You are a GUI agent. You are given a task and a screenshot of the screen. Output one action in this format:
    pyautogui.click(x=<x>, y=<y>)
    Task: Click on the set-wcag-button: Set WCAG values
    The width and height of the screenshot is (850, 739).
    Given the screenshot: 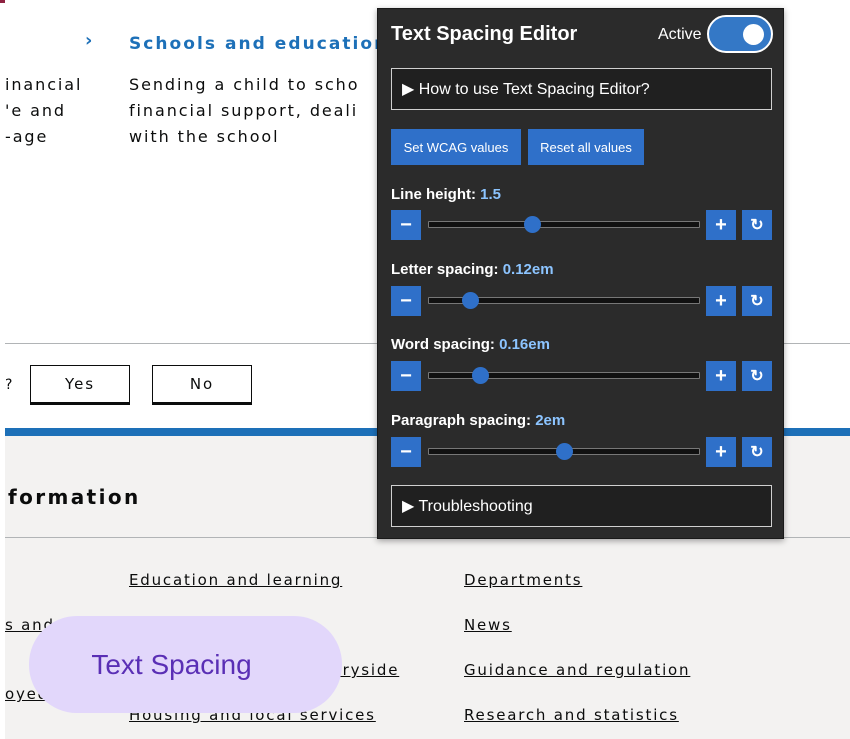 What is the action you would take?
    pyautogui.click(x=456, y=147)
    